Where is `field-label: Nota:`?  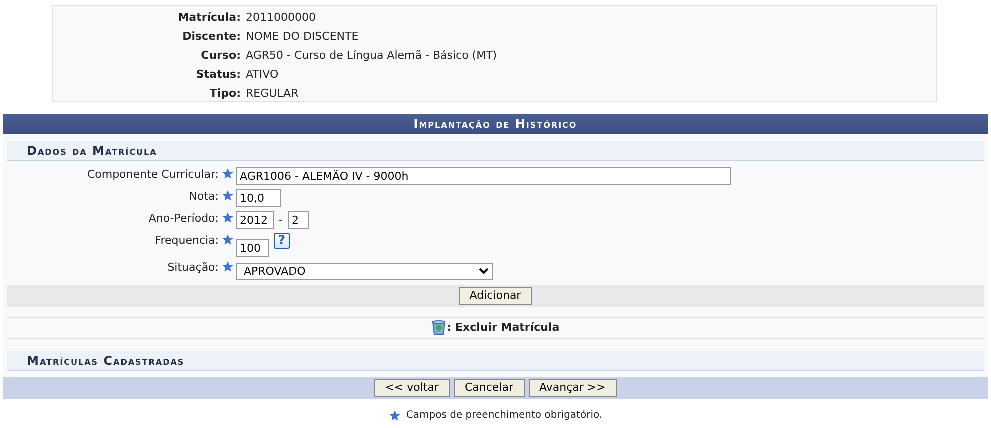 field-label: Nota: is located at coordinates (204, 196).